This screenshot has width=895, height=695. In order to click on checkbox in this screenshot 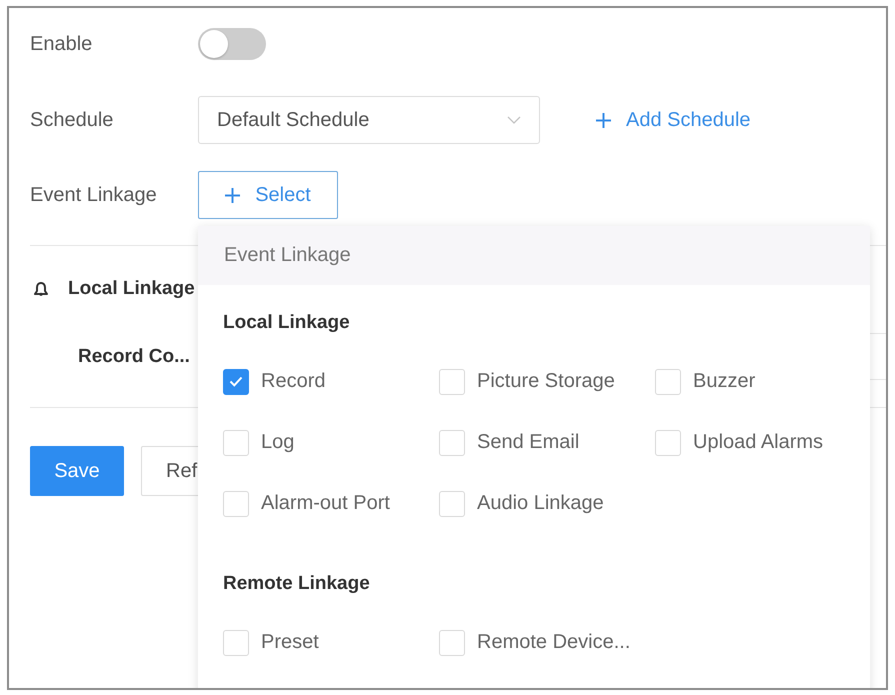, I will do `click(236, 381)`.